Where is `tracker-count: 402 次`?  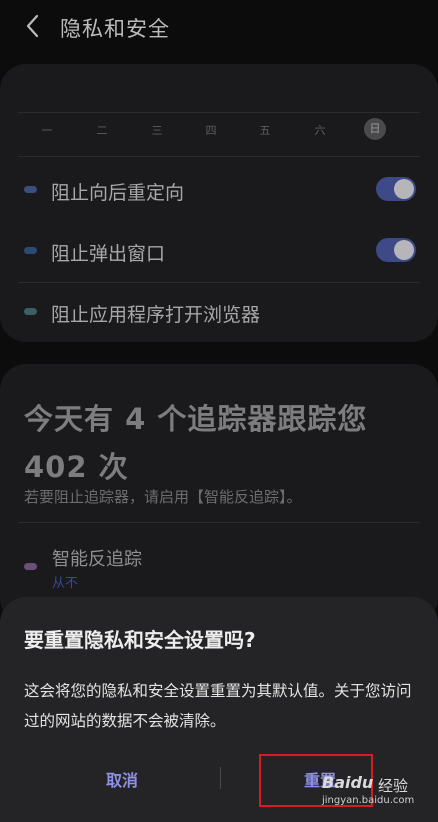
tracker-count: 402 次 is located at coordinates (76, 467).